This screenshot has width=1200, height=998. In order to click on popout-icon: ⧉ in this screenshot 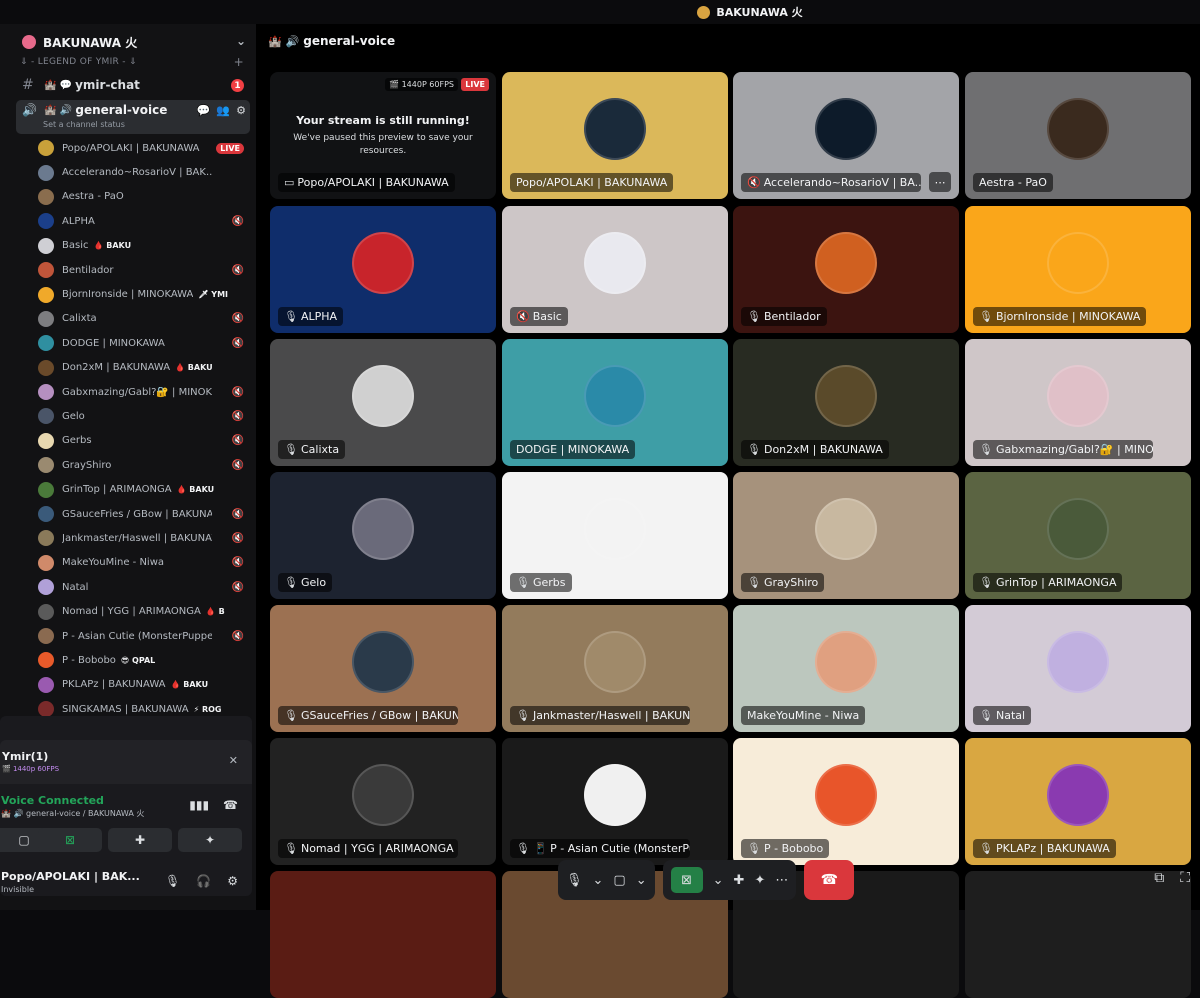, I will do `click(1159, 878)`.